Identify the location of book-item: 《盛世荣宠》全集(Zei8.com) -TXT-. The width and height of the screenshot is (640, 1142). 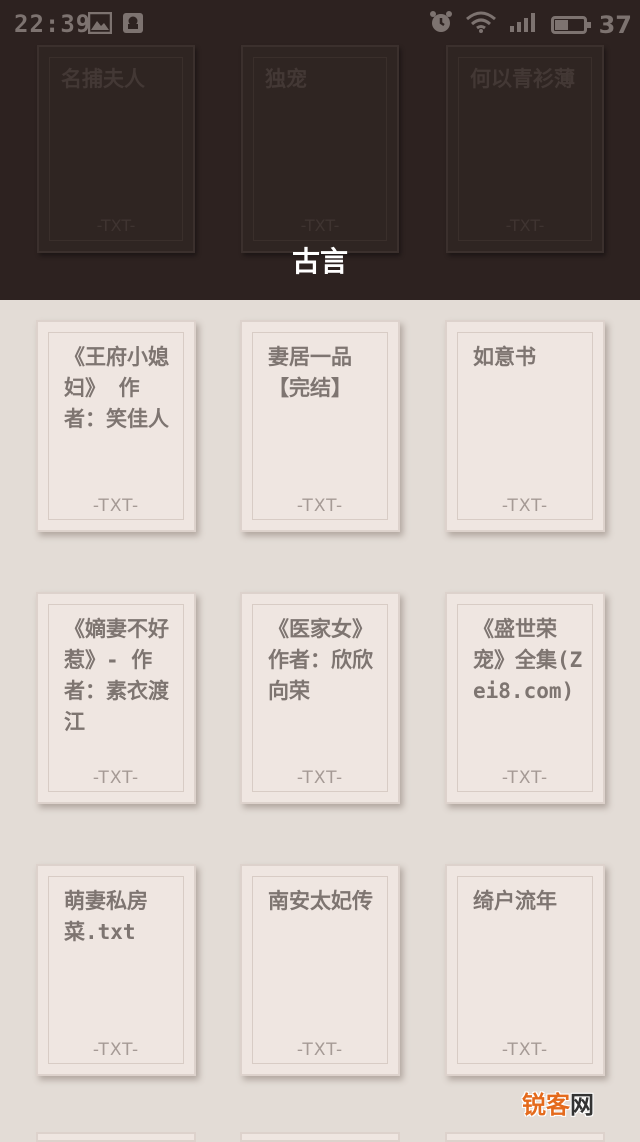
(525, 698).